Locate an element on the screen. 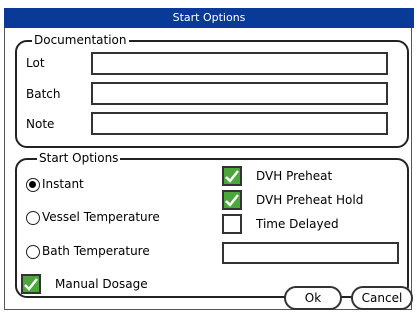 This screenshot has height=318, width=419. batch-input is located at coordinates (239, 93).